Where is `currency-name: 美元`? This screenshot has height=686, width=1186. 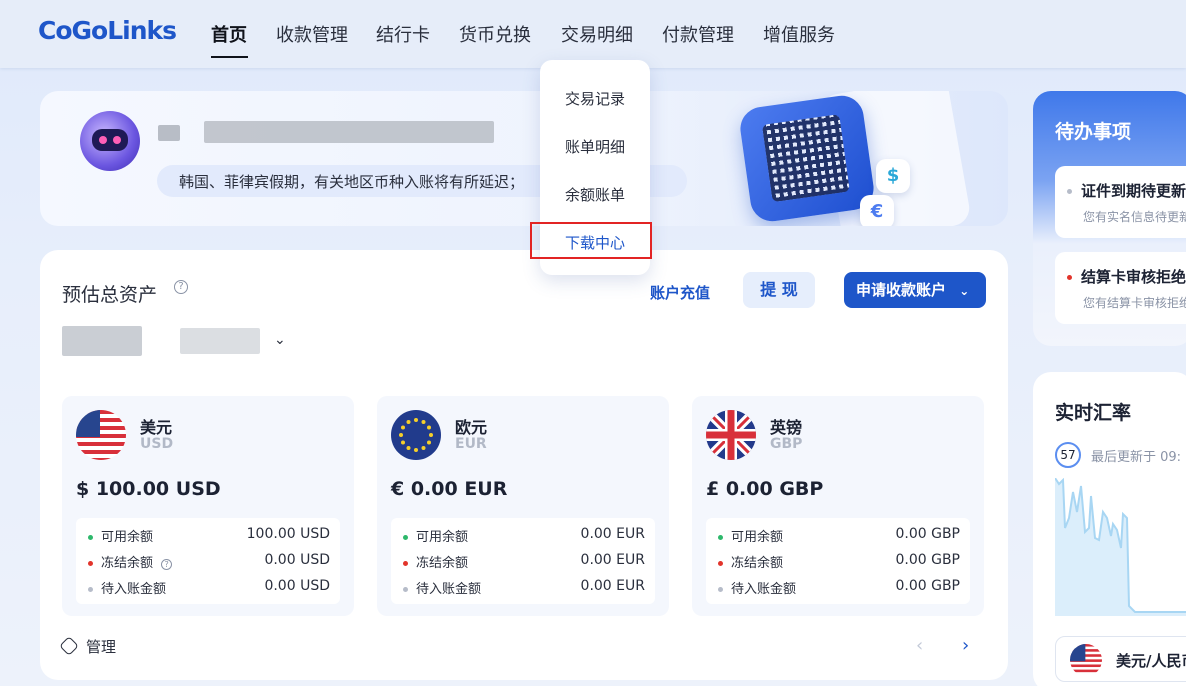
currency-name: 美元 is located at coordinates (156, 427).